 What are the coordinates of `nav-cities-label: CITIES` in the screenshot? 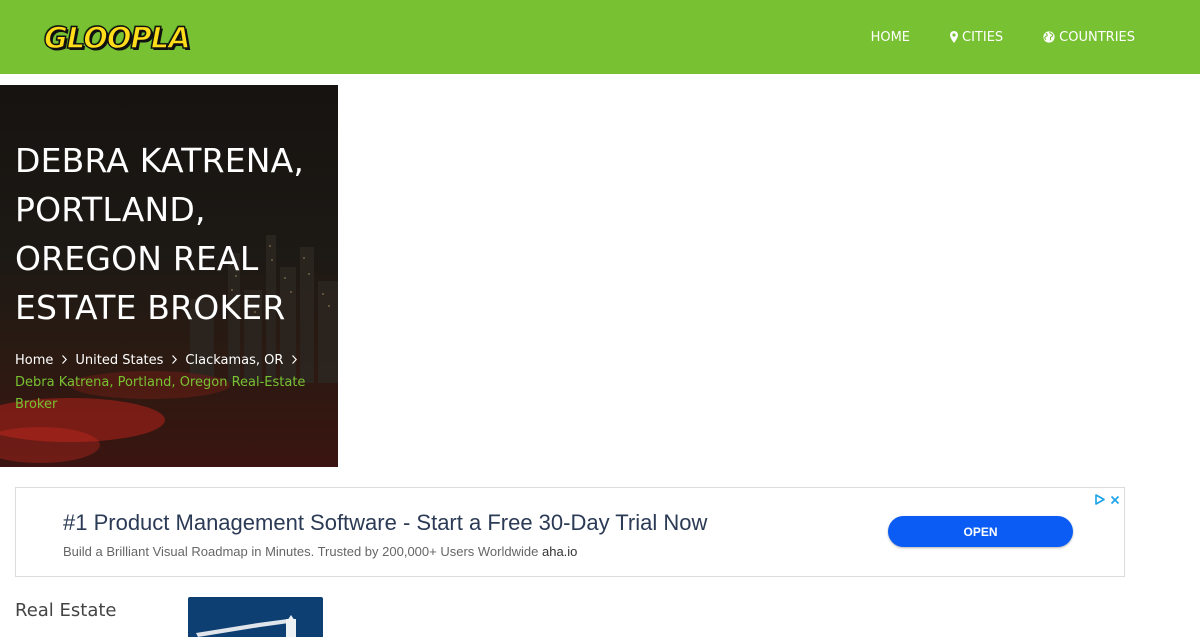 It's located at (983, 37).